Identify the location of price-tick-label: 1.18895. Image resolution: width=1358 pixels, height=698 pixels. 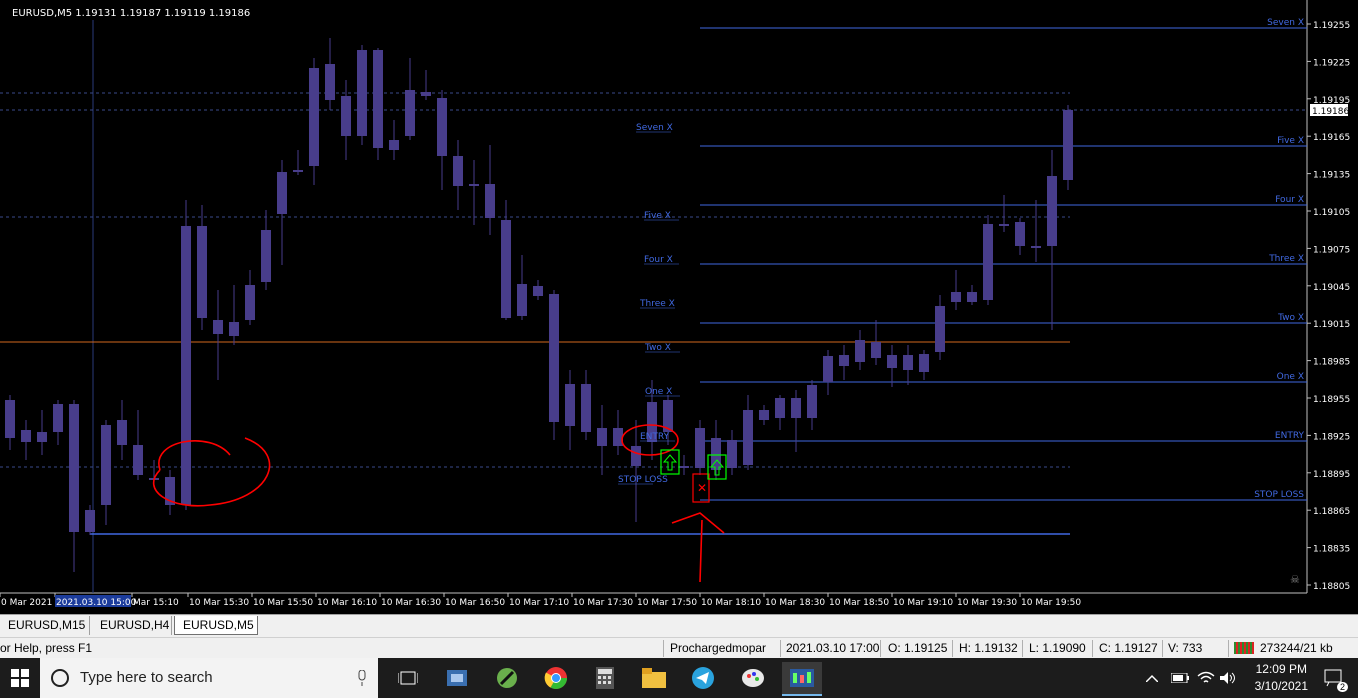
(1331, 475).